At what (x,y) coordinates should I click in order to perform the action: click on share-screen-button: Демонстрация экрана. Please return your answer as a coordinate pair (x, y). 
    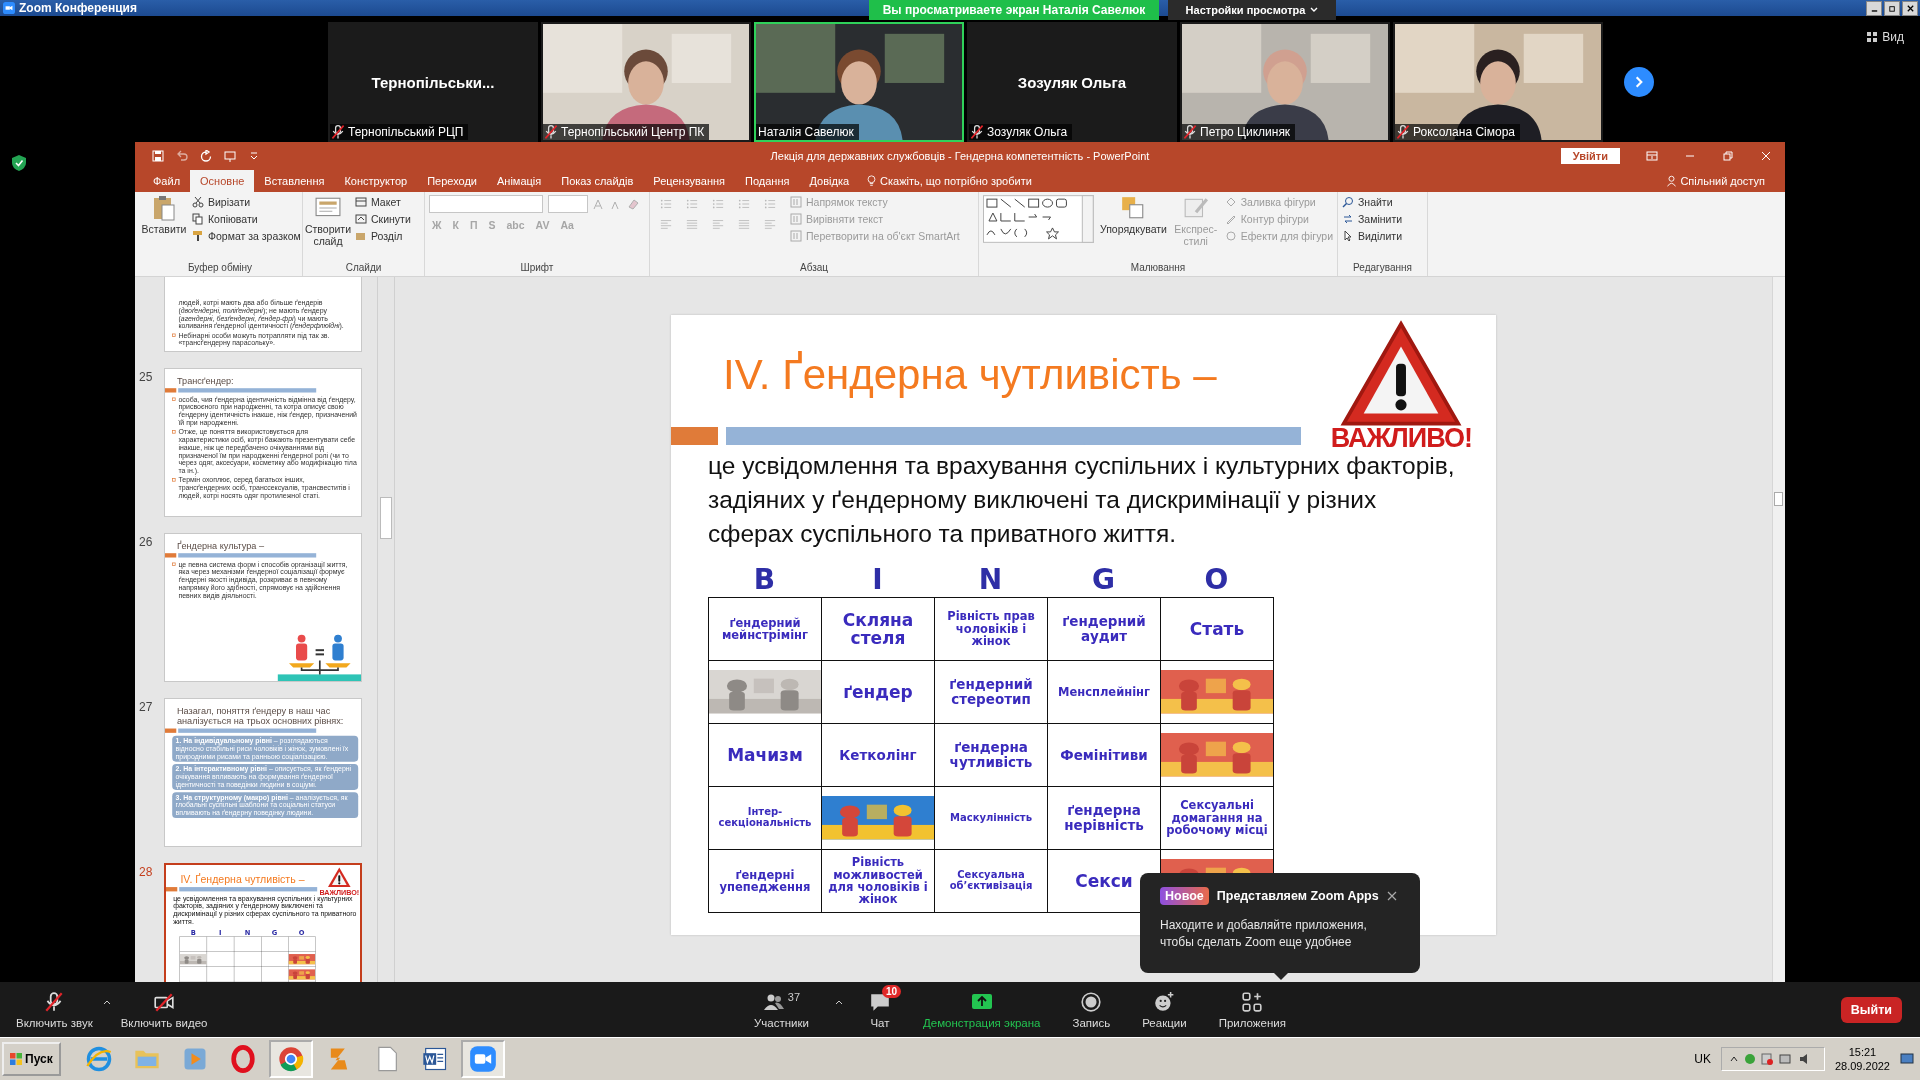
    Looking at the image, I should click on (981, 1009).